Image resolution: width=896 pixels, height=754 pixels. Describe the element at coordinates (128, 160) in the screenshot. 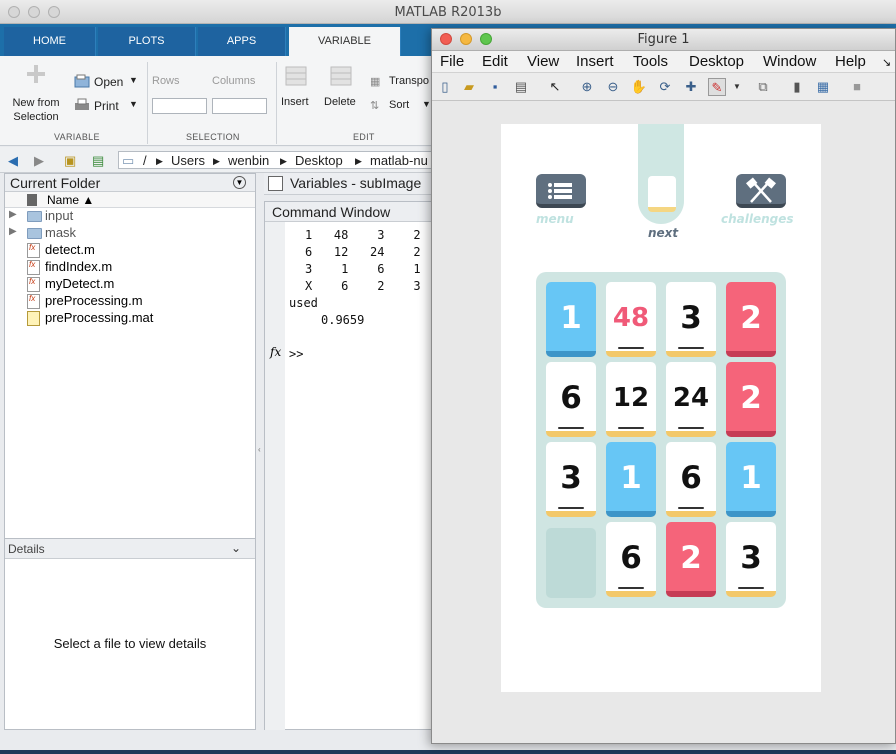

I see `folder-icon: ▭` at that location.